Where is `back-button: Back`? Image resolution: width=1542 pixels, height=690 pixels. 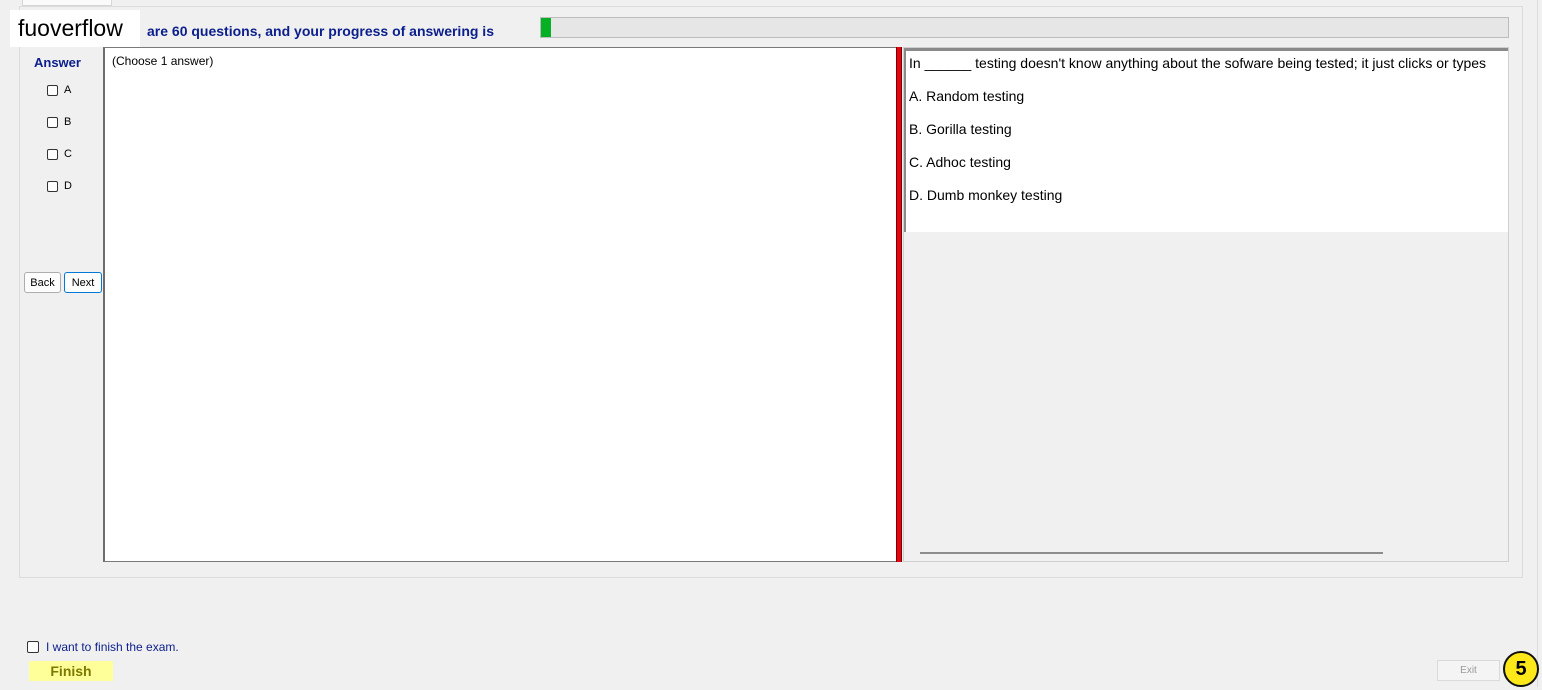
back-button: Back is located at coordinates (42, 282).